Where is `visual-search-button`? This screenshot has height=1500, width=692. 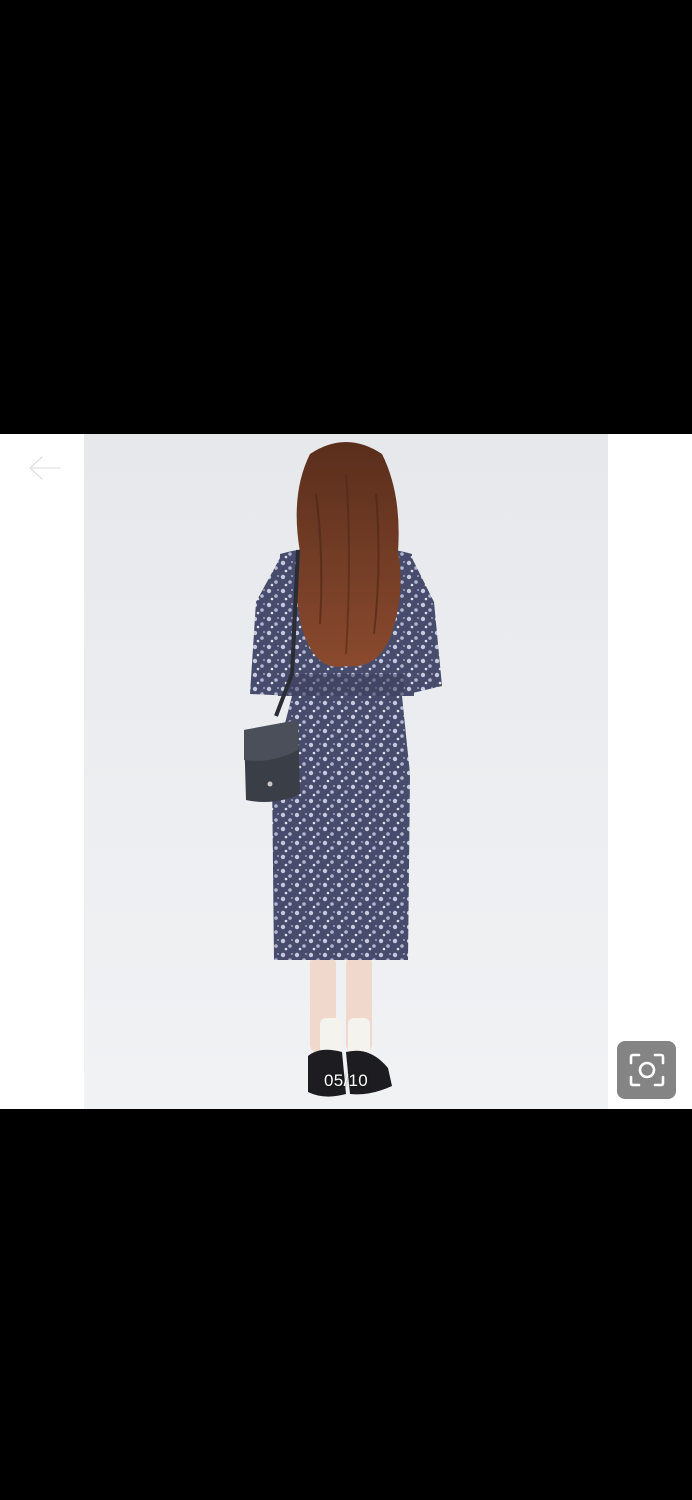
visual-search-button is located at coordinates (646, 1070).